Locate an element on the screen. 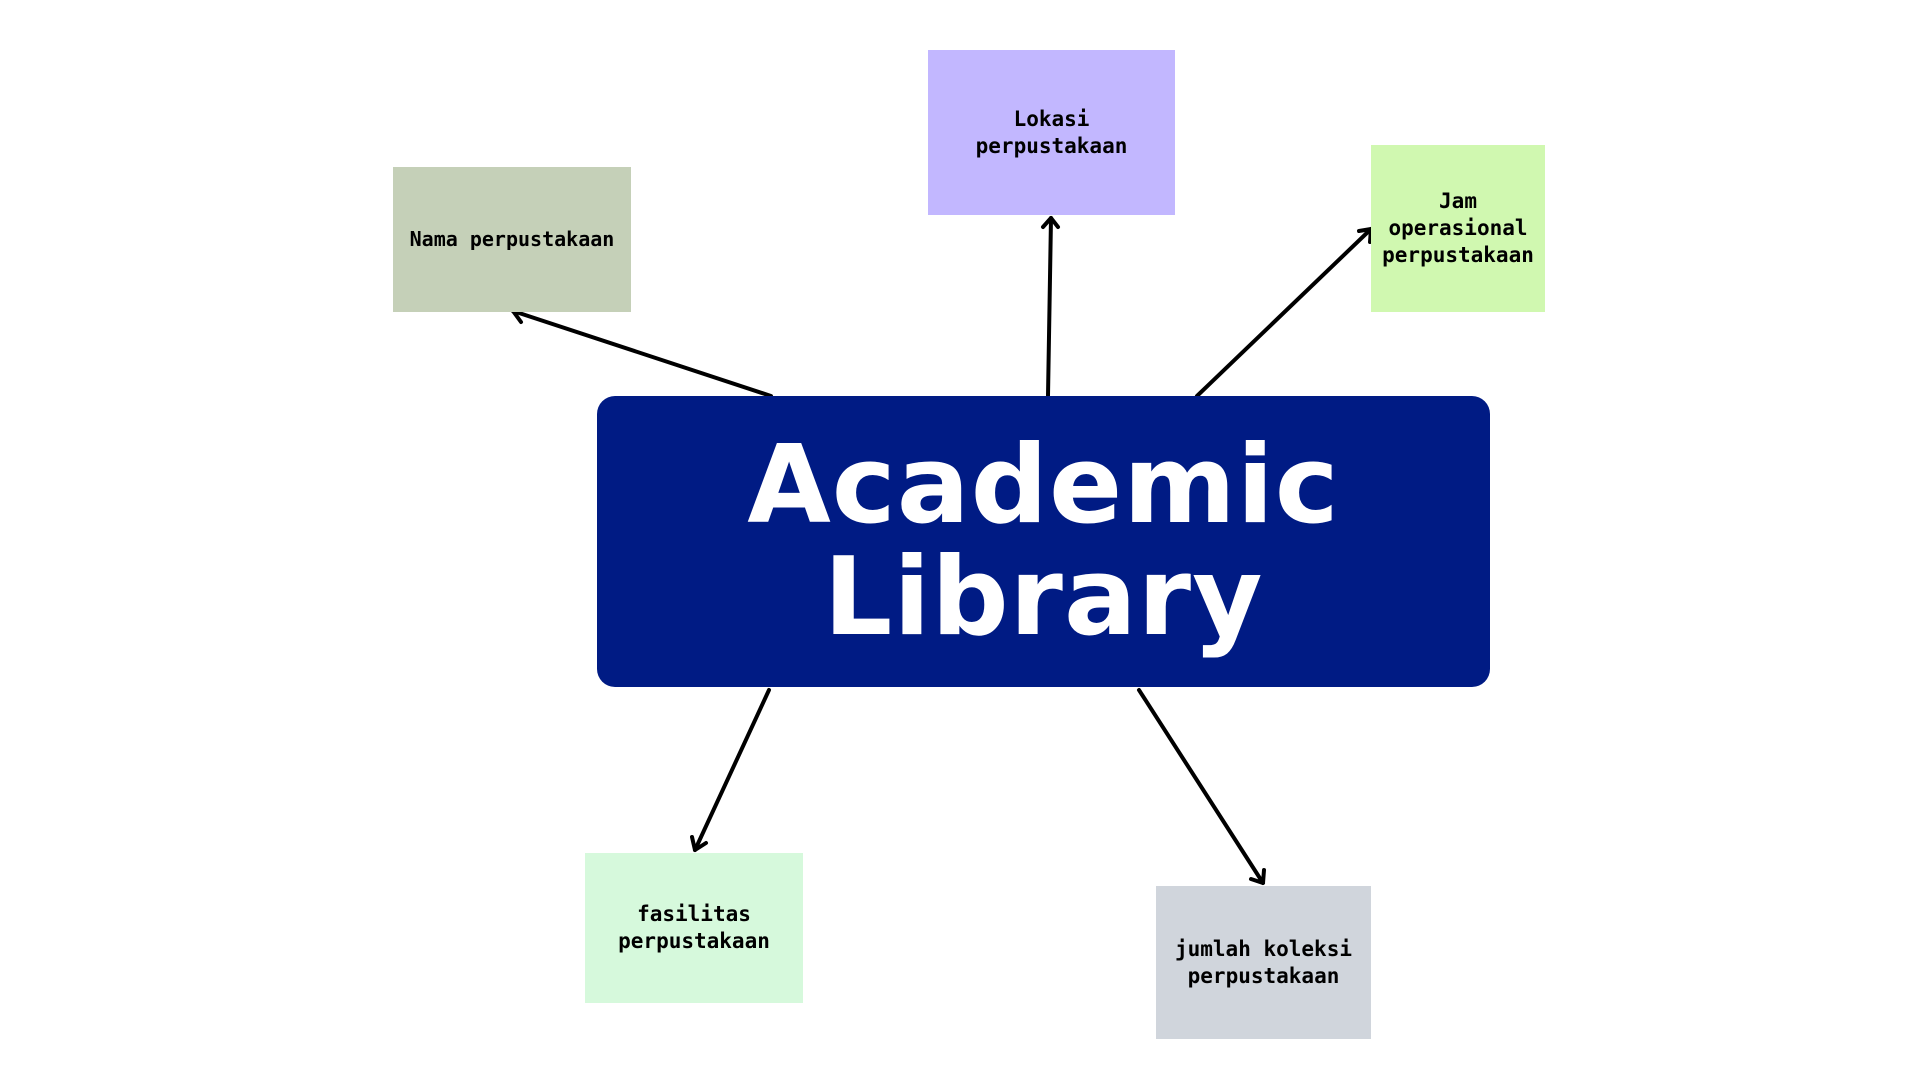 The image size is (1920, 1080). node-nama-perpustakaan: Nama perpustakaan is located at coordinates (512, 239).